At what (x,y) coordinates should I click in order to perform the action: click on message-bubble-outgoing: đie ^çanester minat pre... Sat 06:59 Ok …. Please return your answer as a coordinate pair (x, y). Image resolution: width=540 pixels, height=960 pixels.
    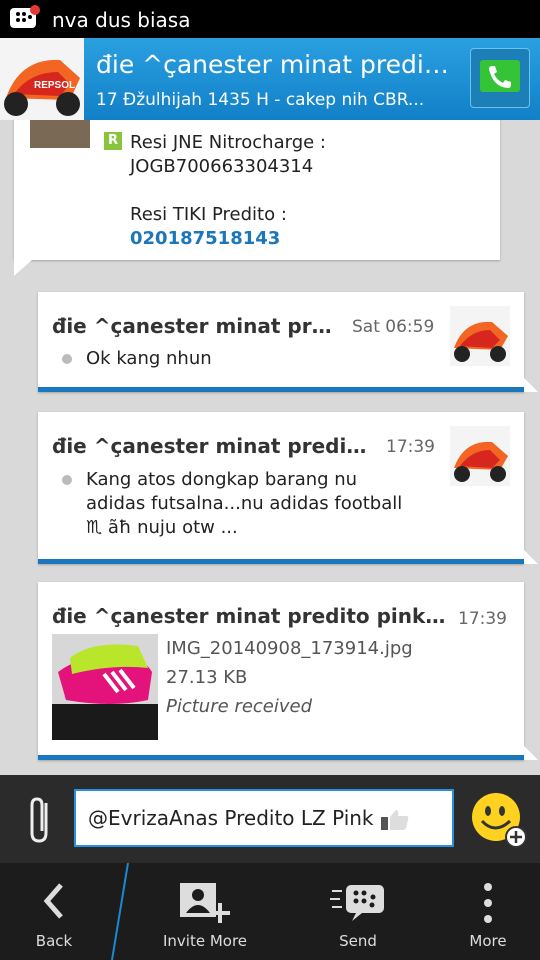
    Looking at the image, I should click on (288, 342).